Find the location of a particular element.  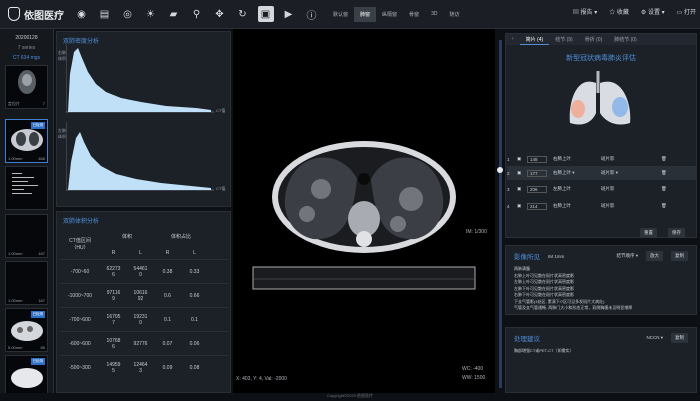

brightness-icon: ☀ is located at coordinates (151, 14).